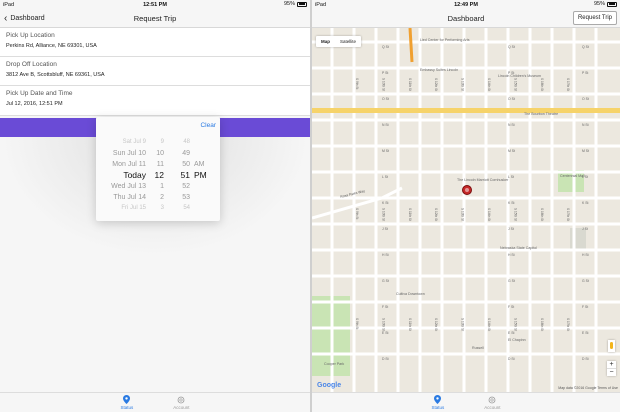 This screenshot has height=412, width=620. I want to click on status-bar: iPad 12:51 PM 95%, so click(155, 4).